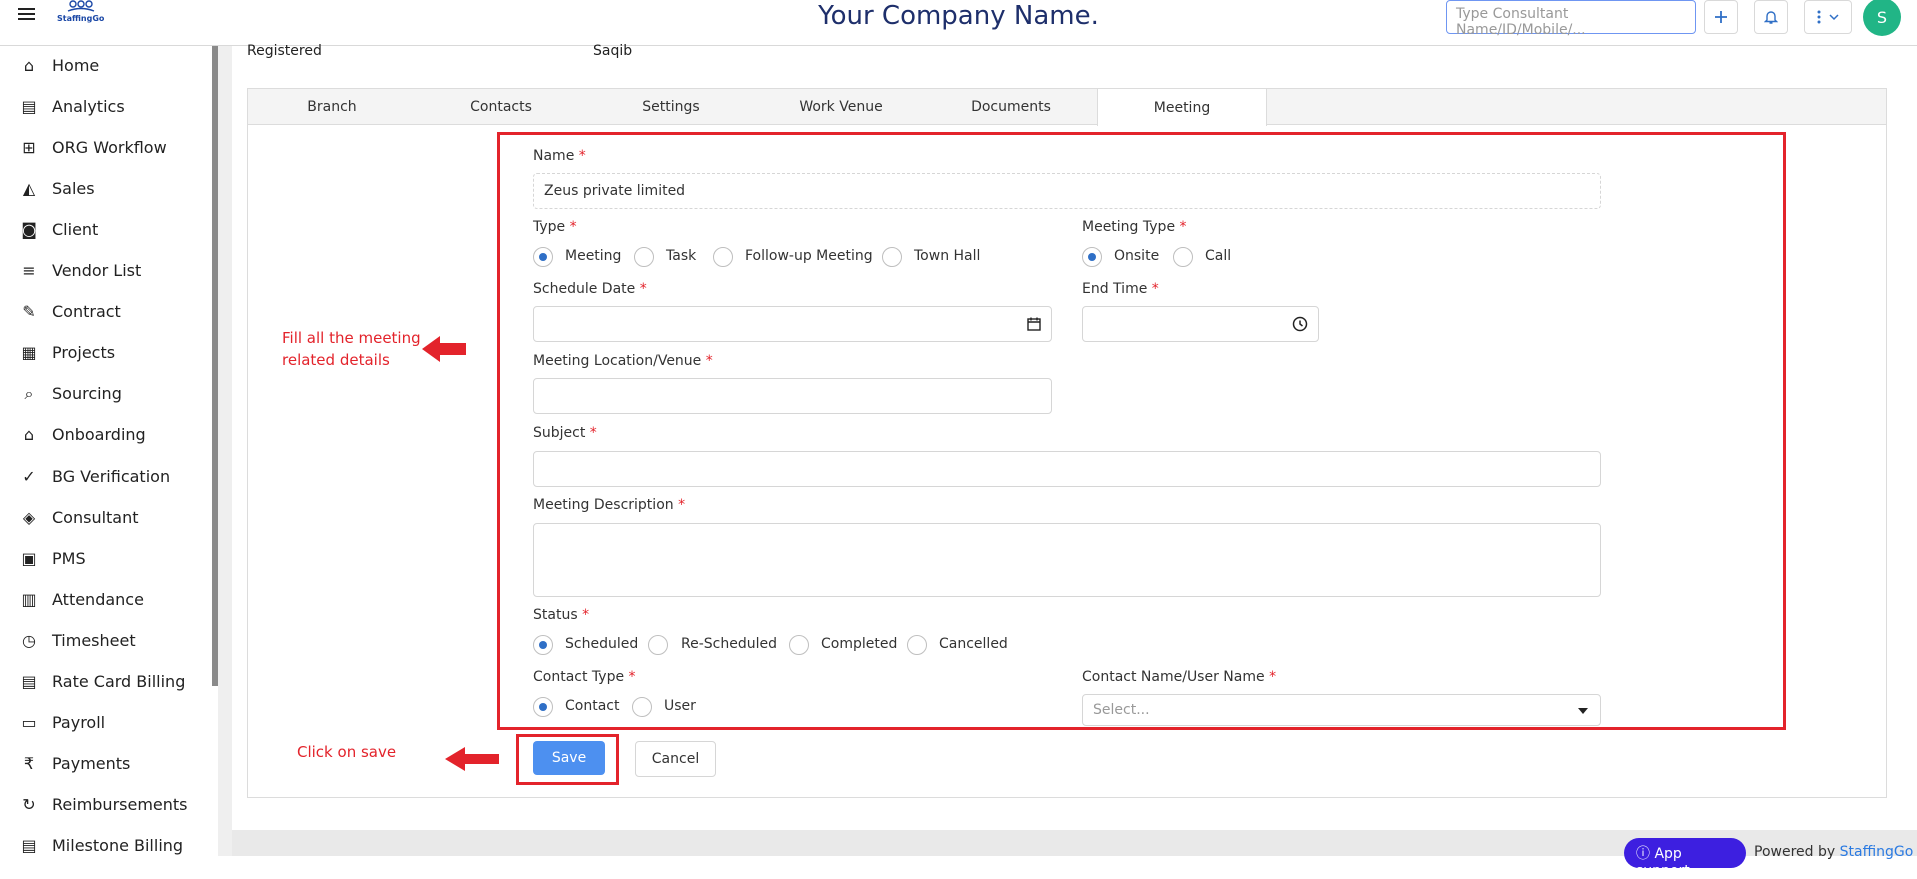 The height and width of the screenshot is (879, 1917). What do you see at coordinates (1643, 854) in the screenshot?
I see `help-icon: ⓘ` at bounding box center [1643, 854].